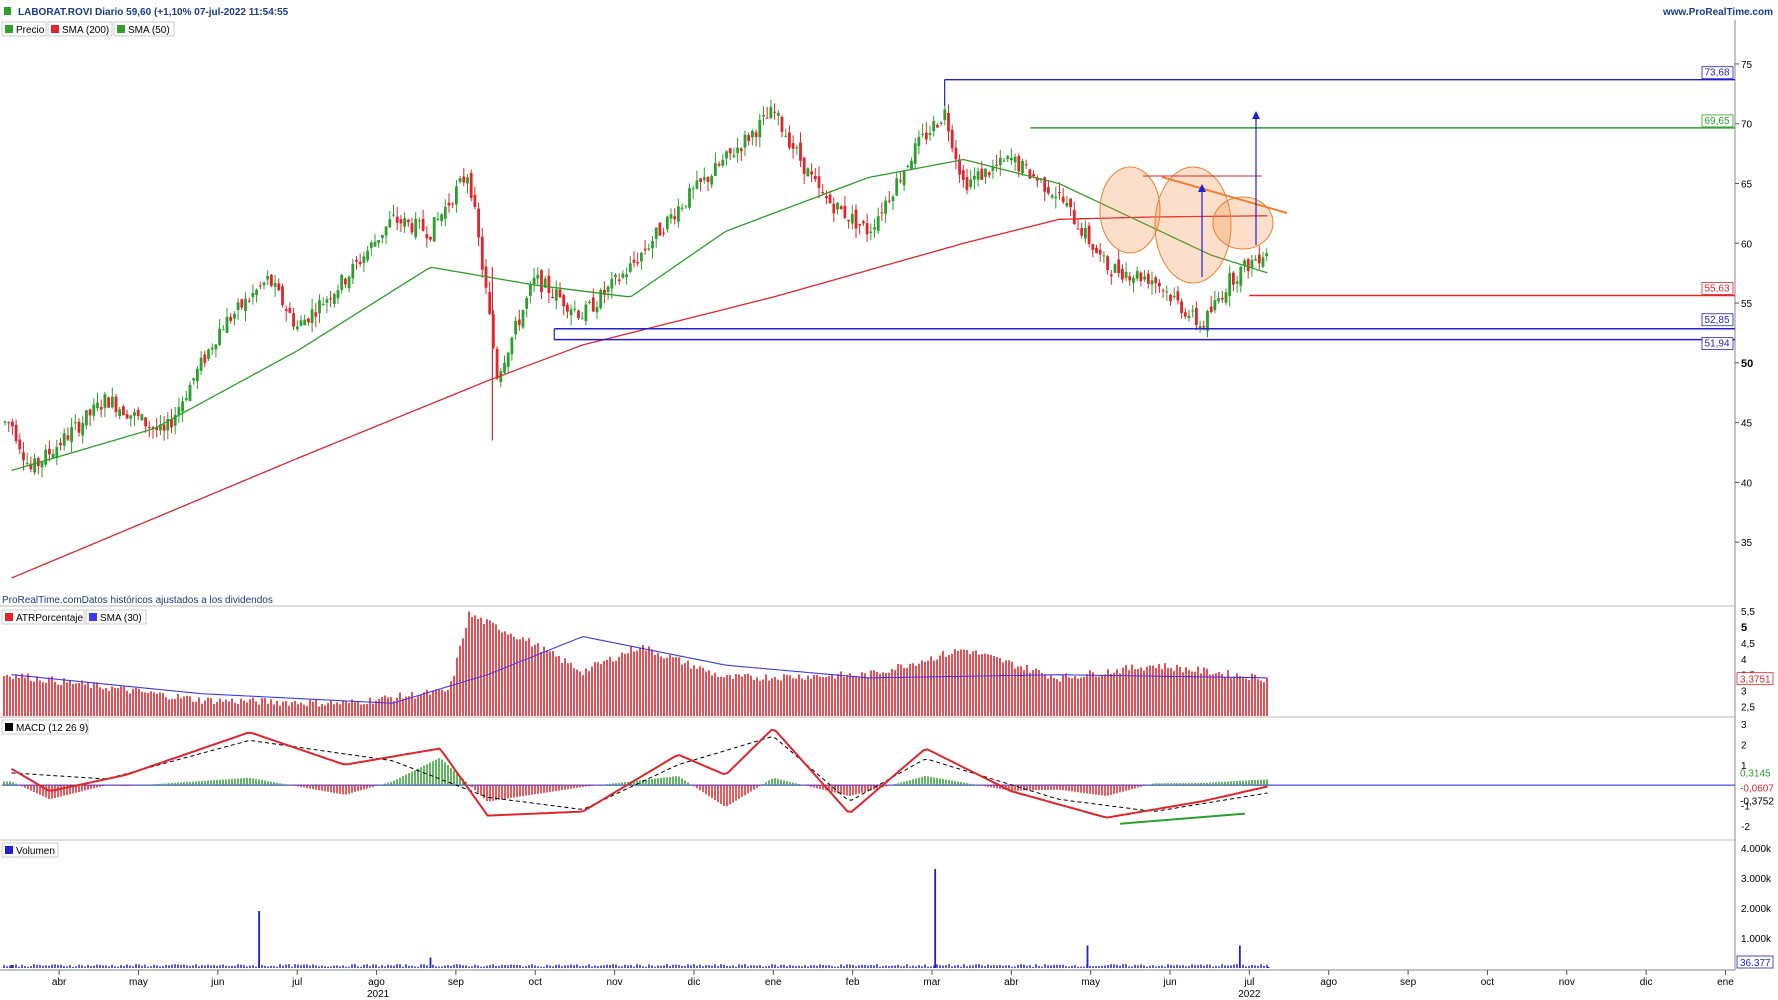 Image resolution: width=1778 pixels, height=1000 pixels. What do you see at coordinates (1748, 707) in the screenshot?
I see `atr-y-tick: 2,5` at bounding box center [1748, 707].